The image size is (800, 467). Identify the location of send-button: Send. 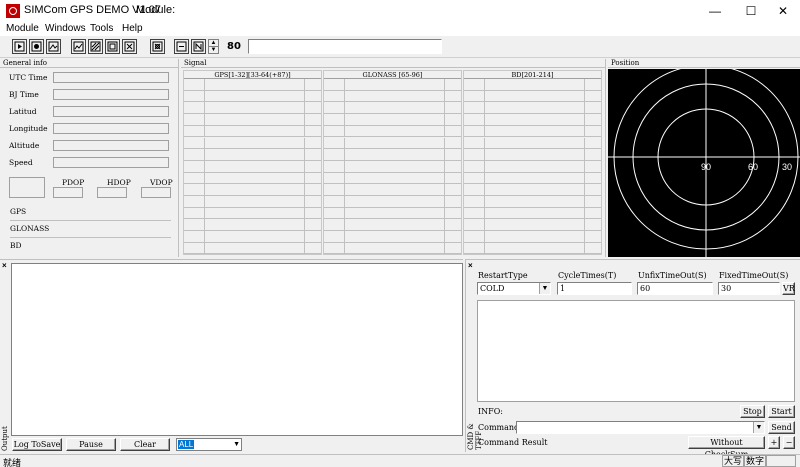
(781, 427).